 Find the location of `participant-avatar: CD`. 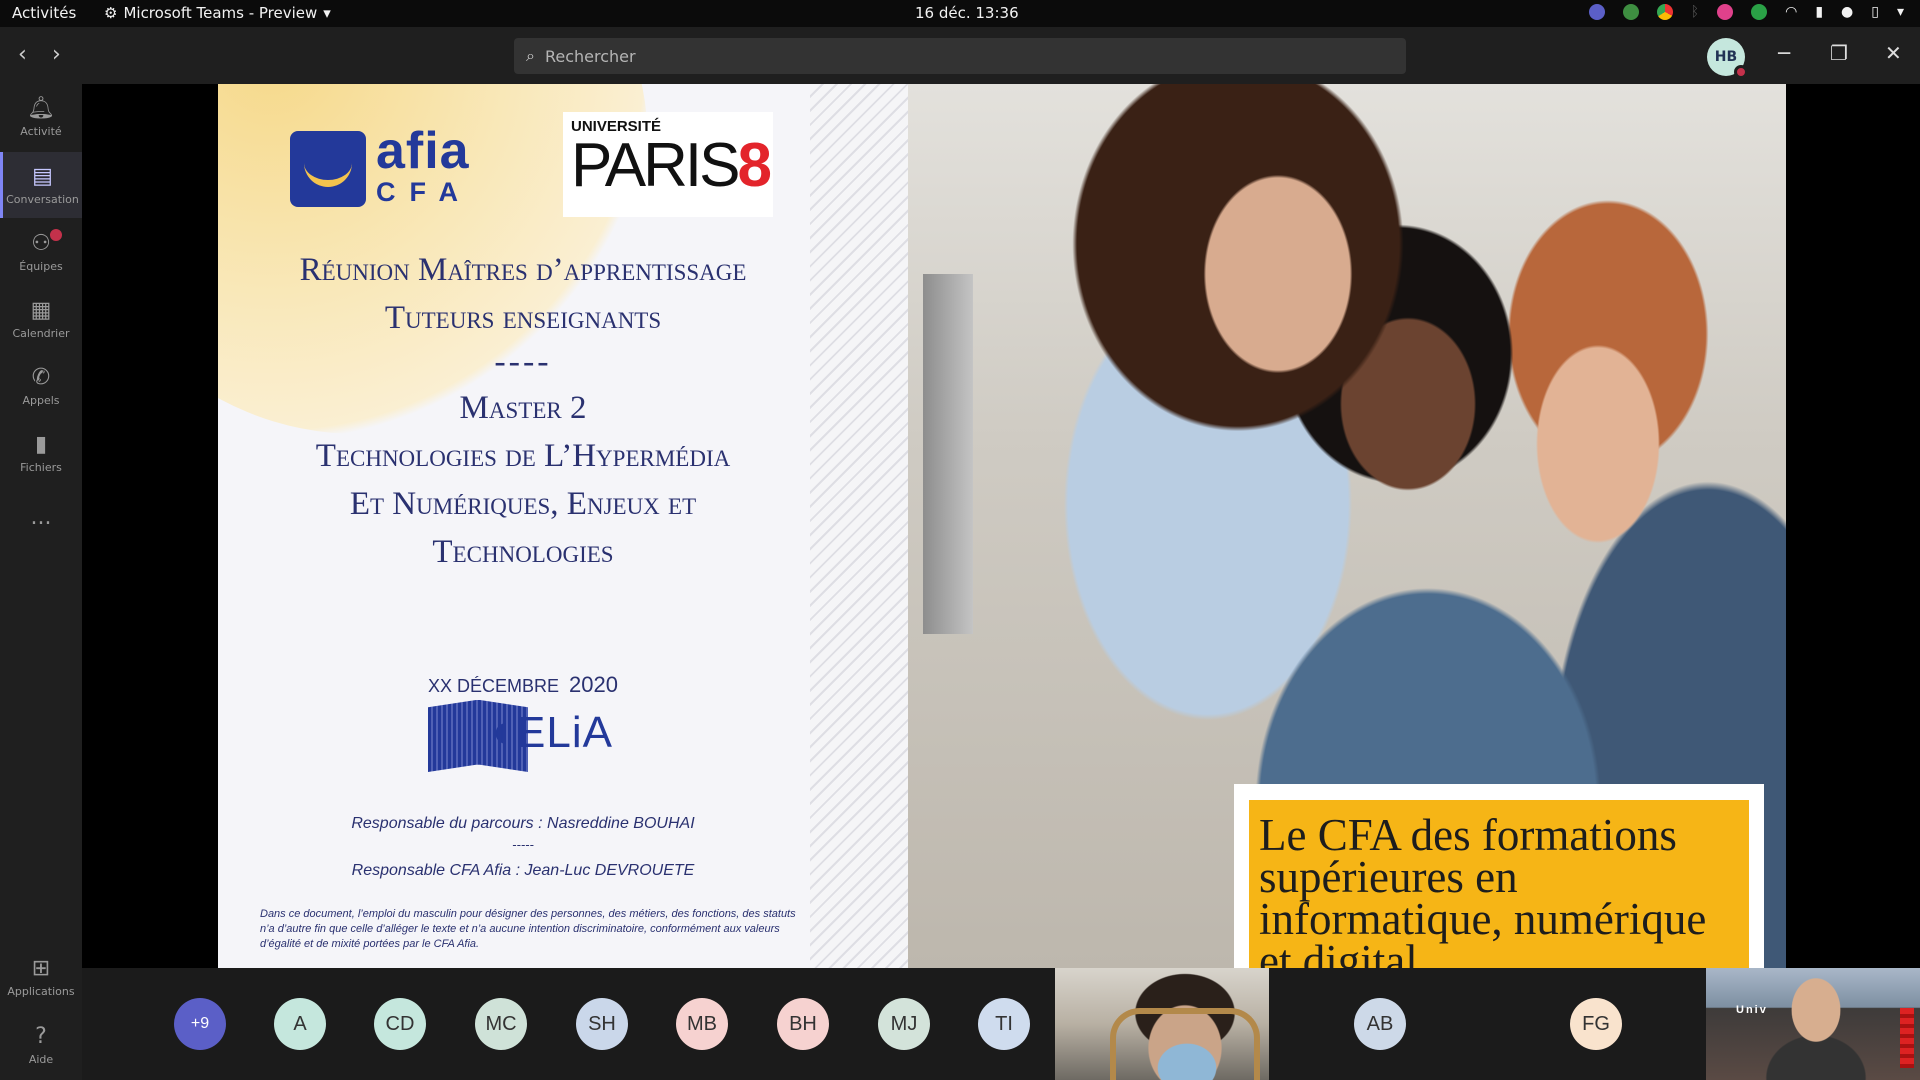

participant-avatar: CD is located at coordinates (400, 1024).